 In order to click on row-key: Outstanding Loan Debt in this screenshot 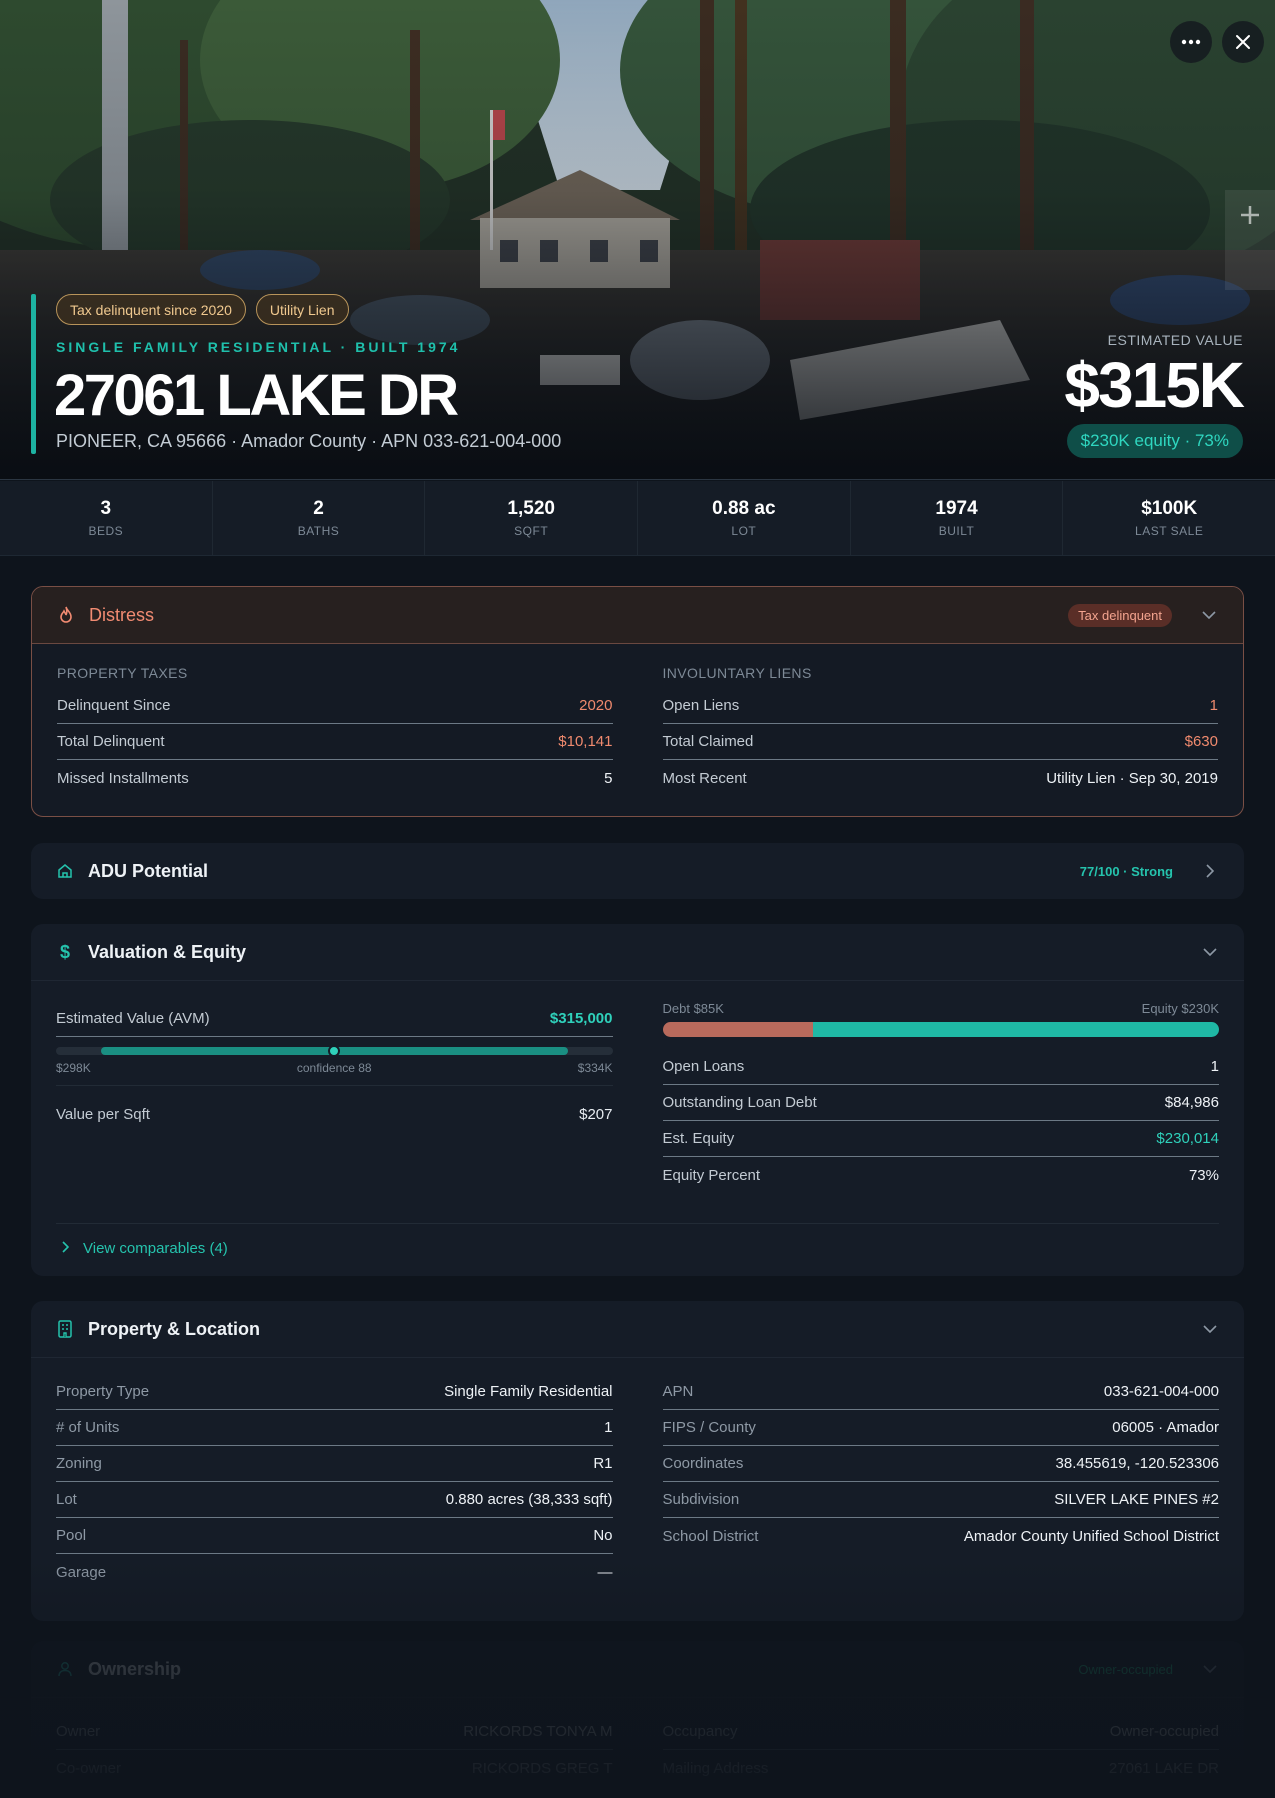, I will do `click(739, 1102)`.